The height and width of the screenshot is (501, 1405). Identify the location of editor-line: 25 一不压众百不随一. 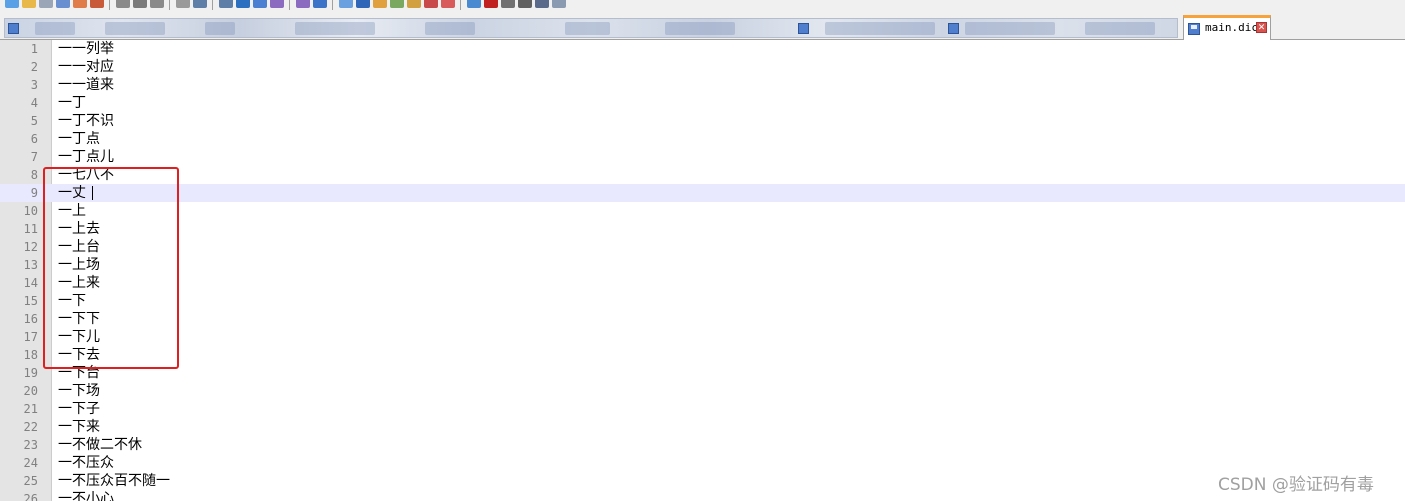
(702, 481).